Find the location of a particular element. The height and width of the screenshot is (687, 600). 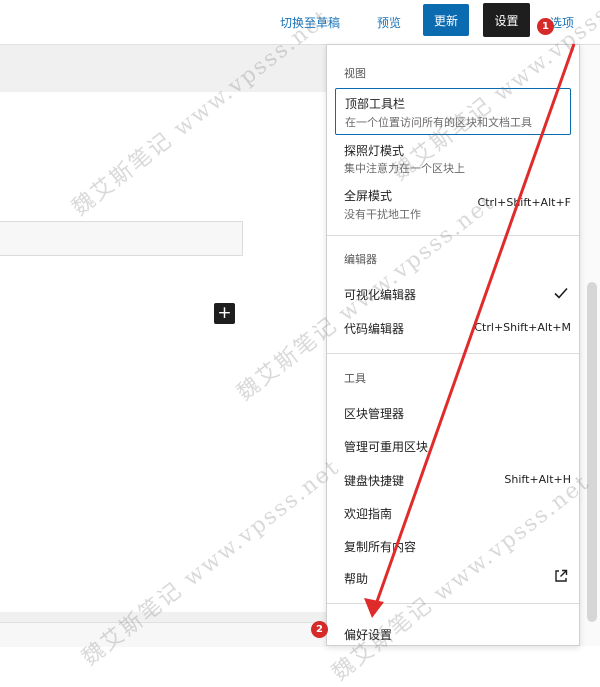

annotation-badge-2: 2 is located at coordinates (319, 629).